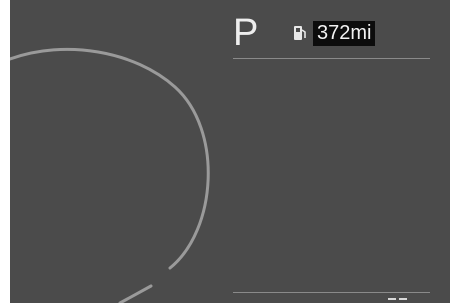 The width and height of the screenshot is (450, 303). Describe the element at coordinates (398, 299) in the screenshot. I see `bottom-partial-glyph` at that location.